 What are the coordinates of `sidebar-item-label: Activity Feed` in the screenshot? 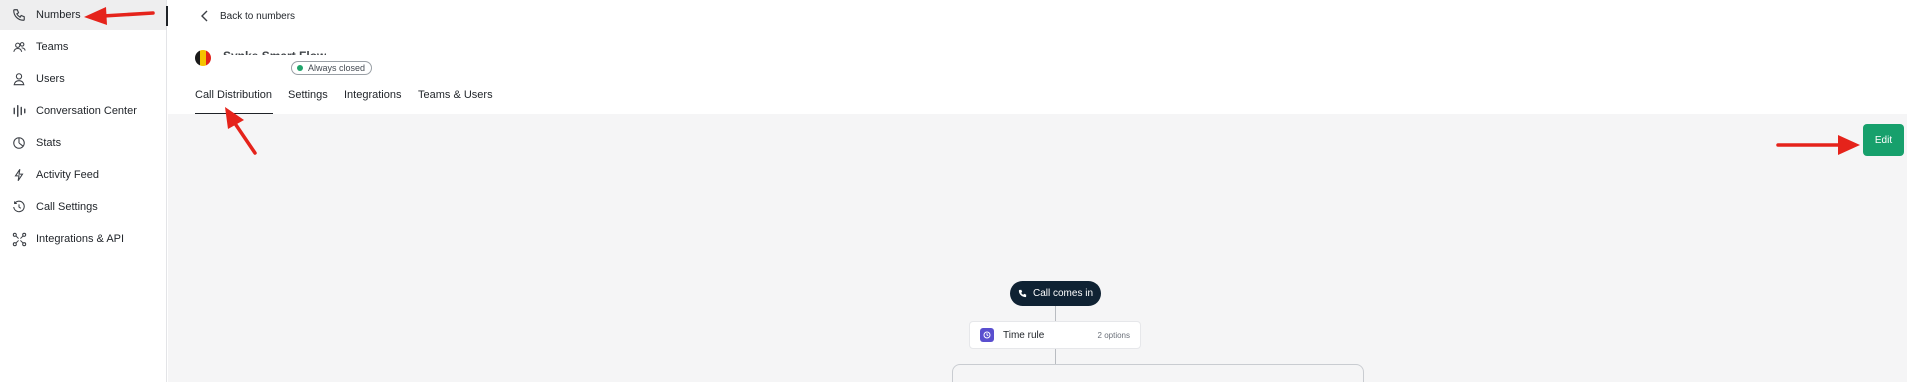 It's located at (67, 175).